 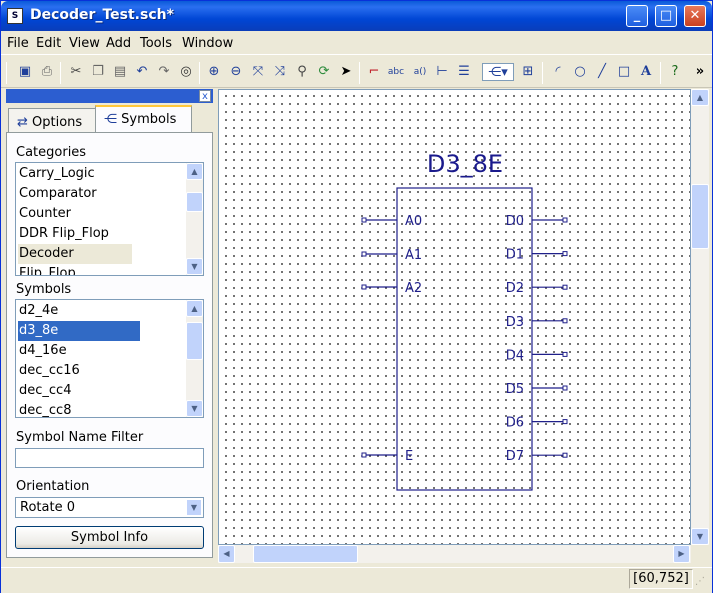 I want to click on print-icon: ⎙, so click(x=47, y=72).